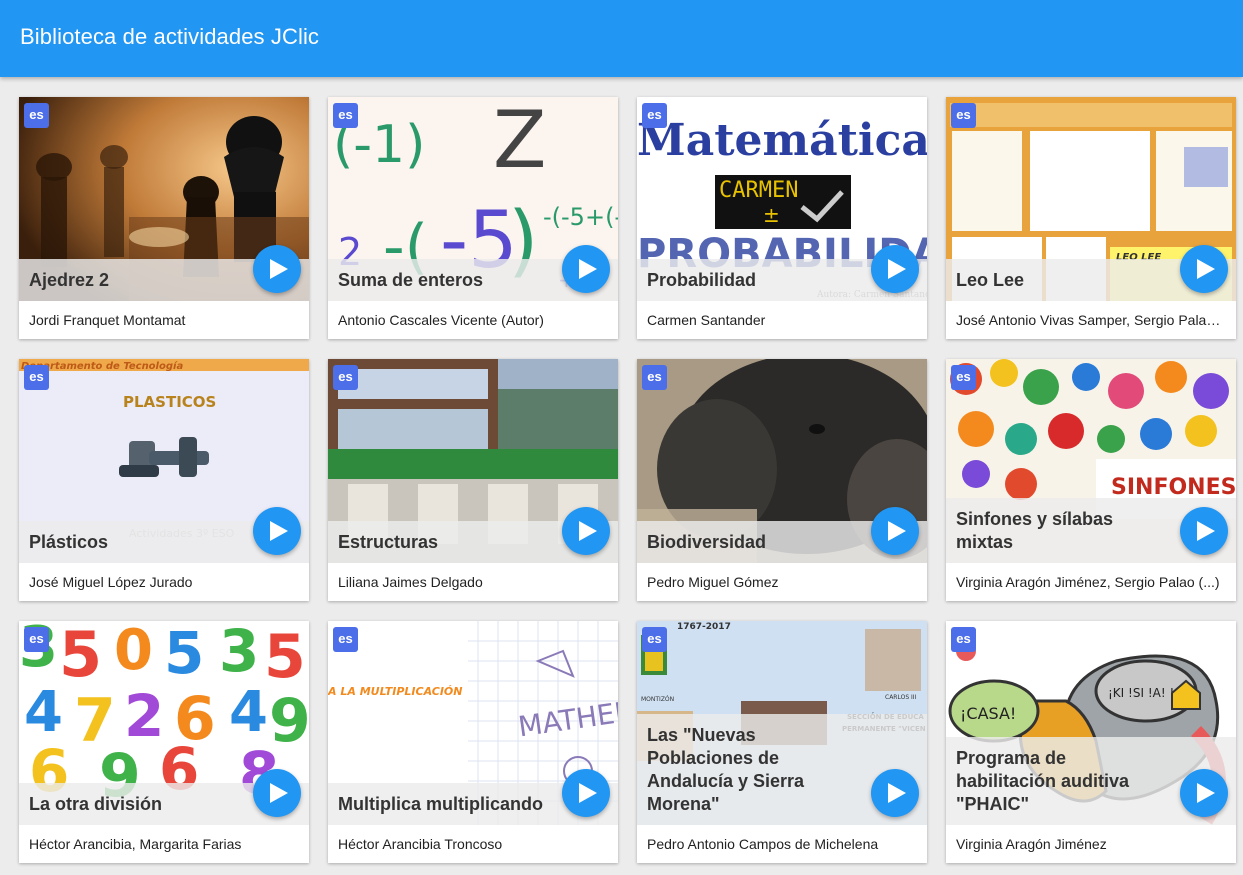  Describe the element at coordinates (164, 218) in the screenshot. I see `activity-card: es Ajedrez 2 Jordi Franquet Montamat` at that location.